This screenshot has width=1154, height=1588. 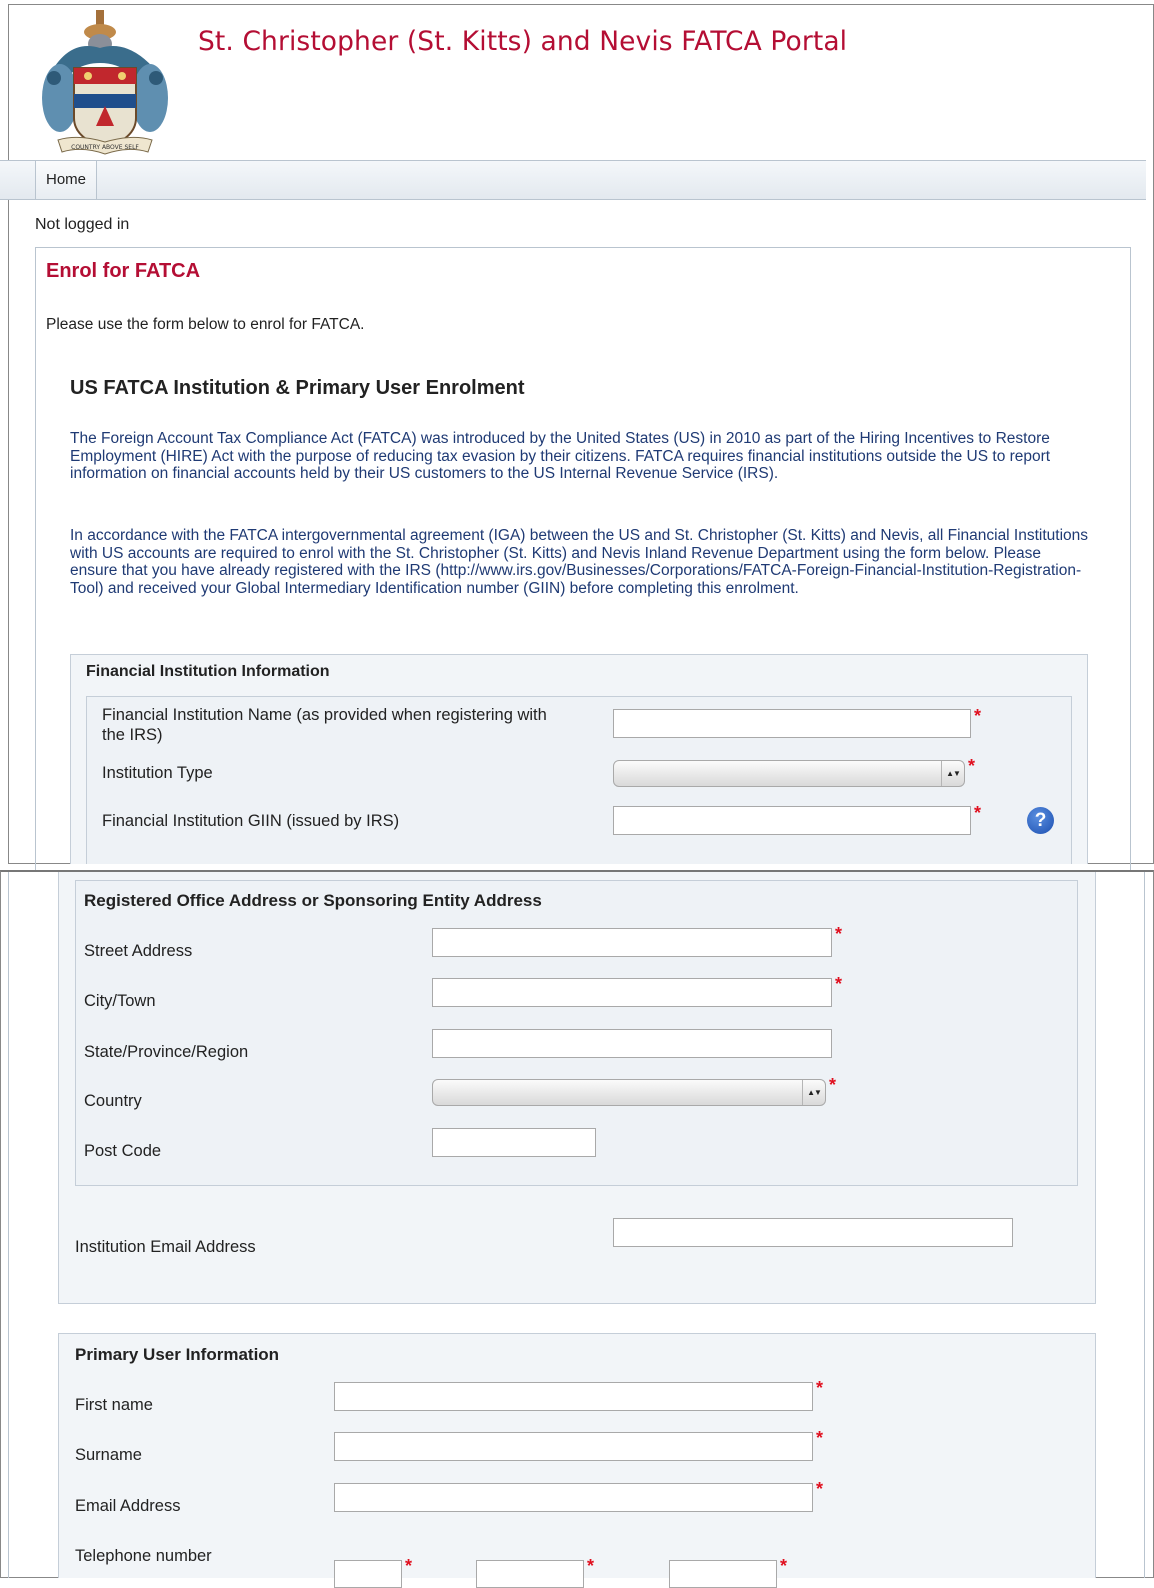 I want to click on state-input, so click(x=632, y=1043).